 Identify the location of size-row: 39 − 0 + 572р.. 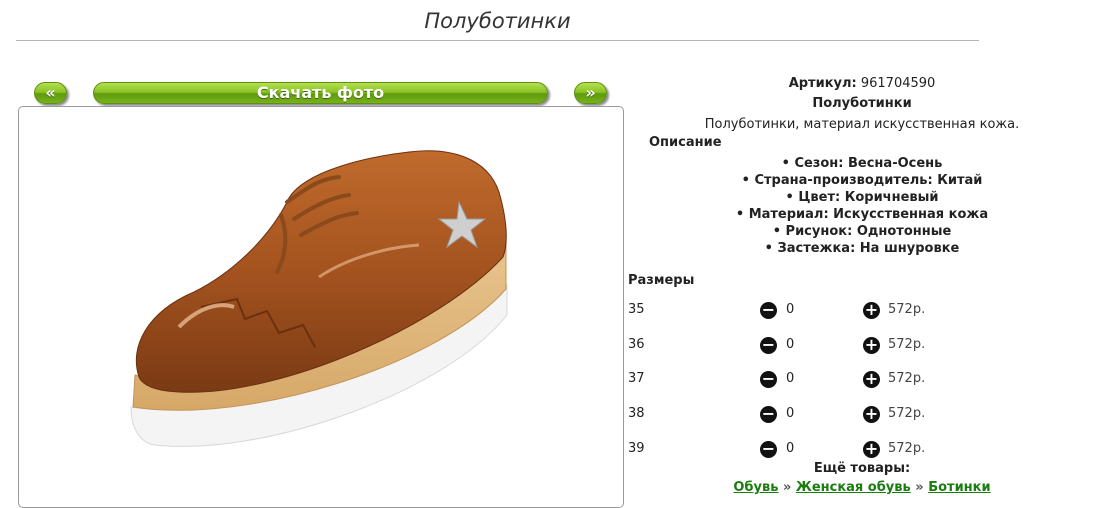
(863, 450).